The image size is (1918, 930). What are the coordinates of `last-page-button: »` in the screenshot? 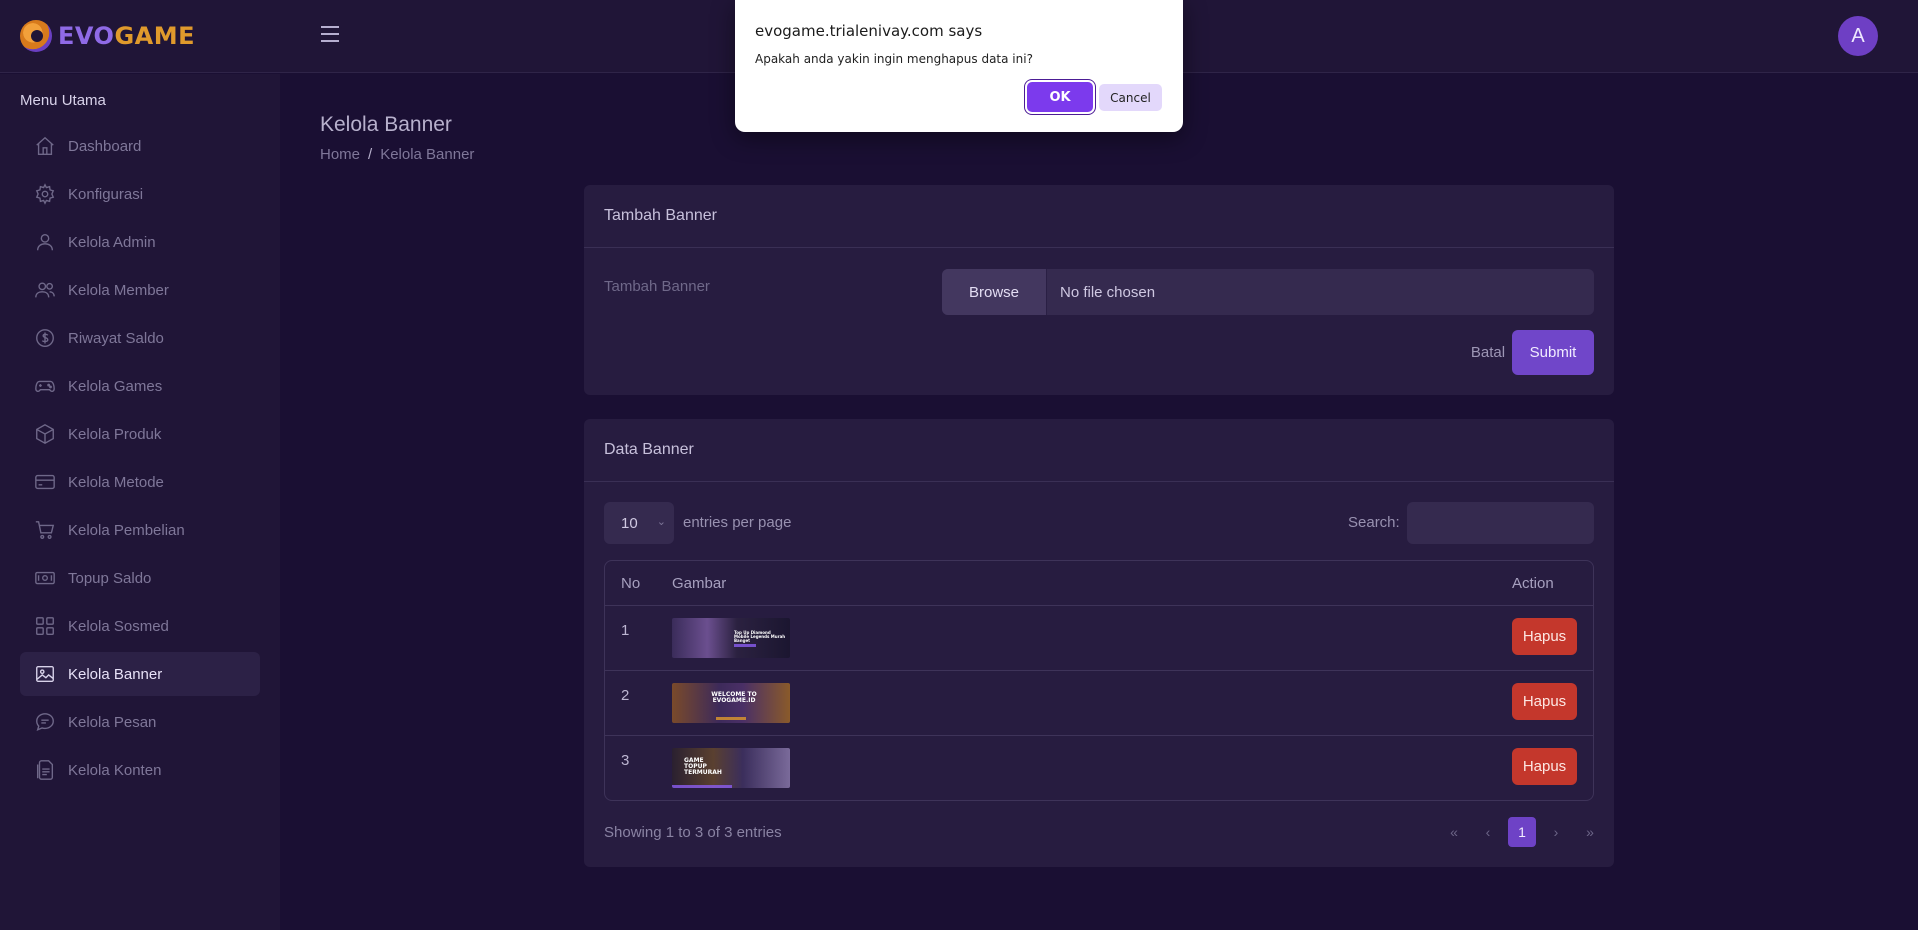 It's located at (1590, 832).